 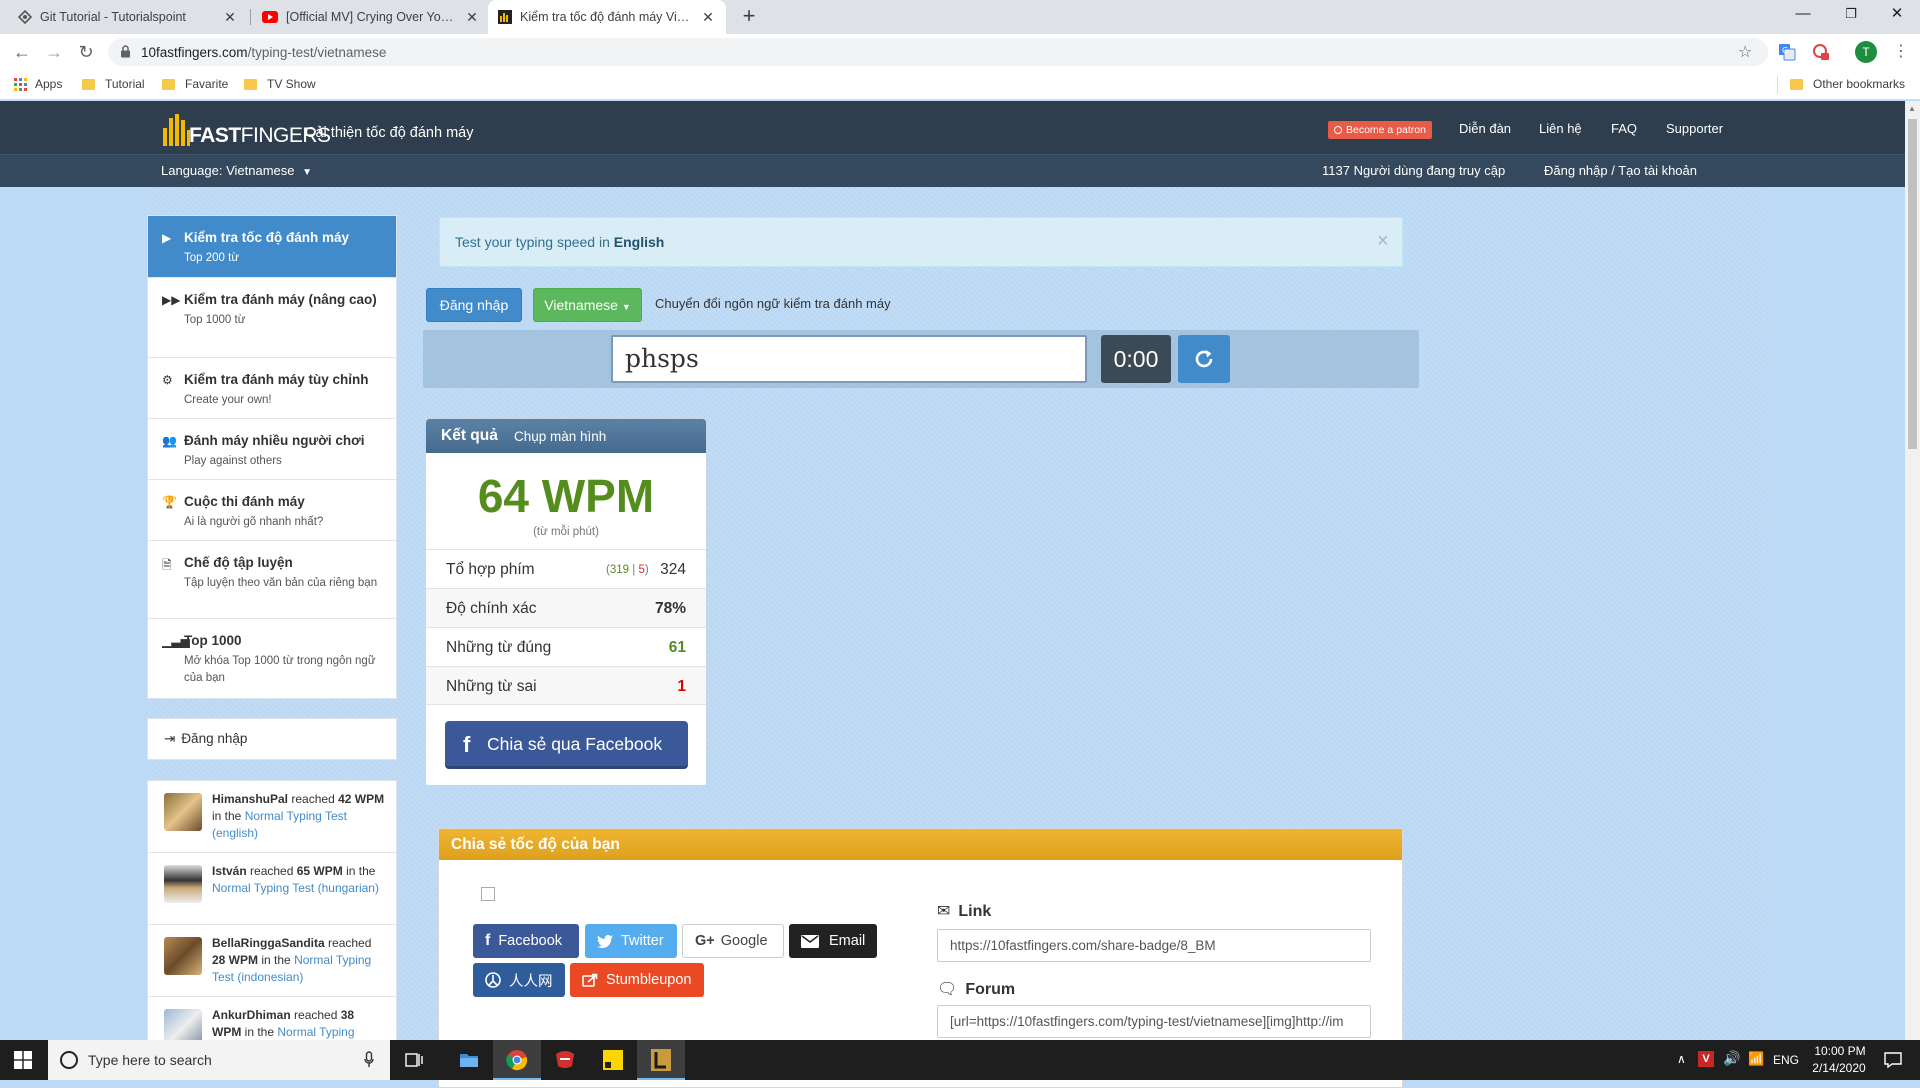 I want to click on taskbar-app-files, so click(x=469, y=1060).